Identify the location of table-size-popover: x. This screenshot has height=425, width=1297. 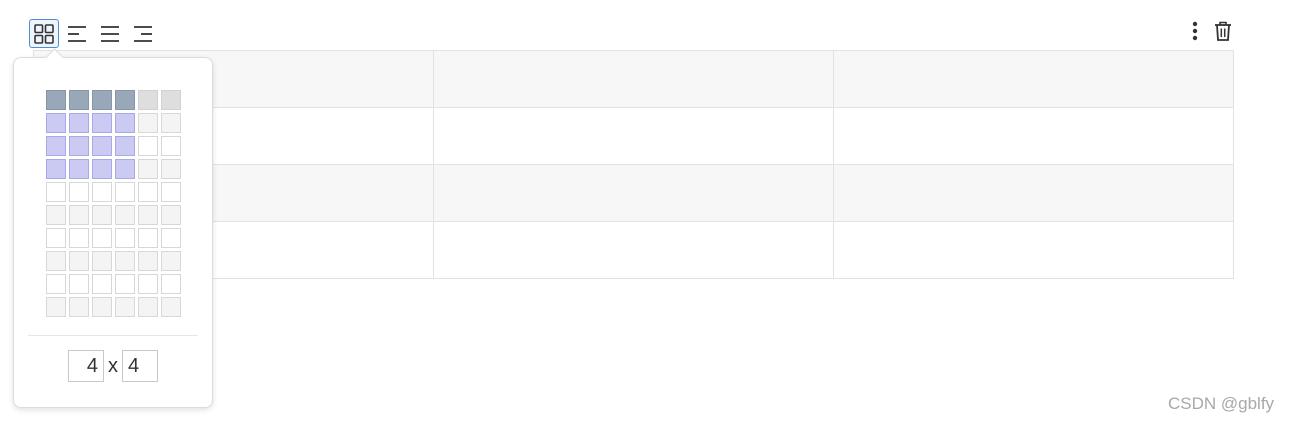
(113, 228).